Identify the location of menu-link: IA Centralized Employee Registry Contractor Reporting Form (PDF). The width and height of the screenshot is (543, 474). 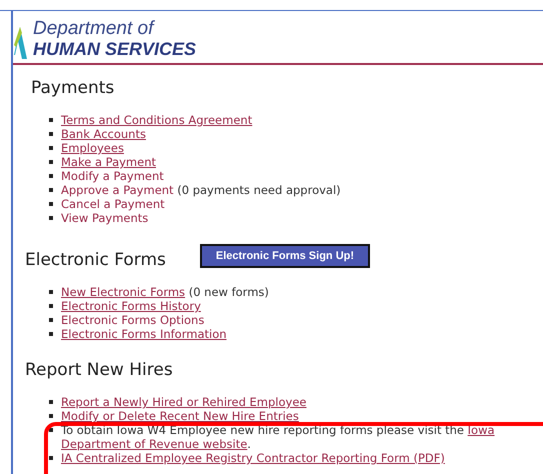
(253, 458).